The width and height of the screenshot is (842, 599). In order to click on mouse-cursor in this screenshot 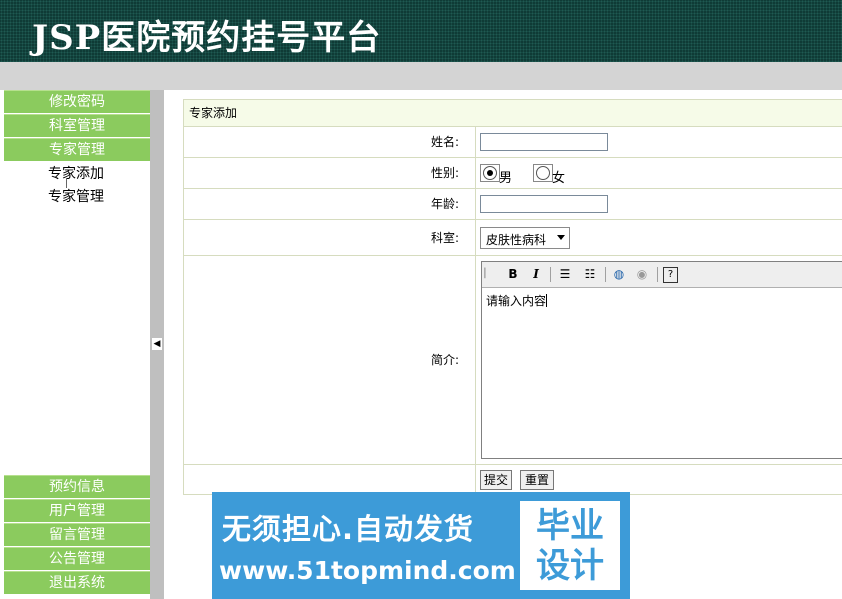, I will do `click(67, 183)`.